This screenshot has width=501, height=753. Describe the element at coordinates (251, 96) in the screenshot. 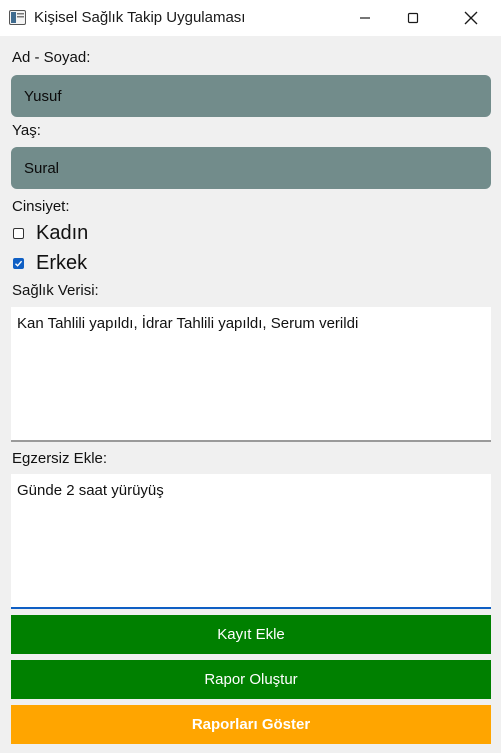

I see `name-field: Yusuf` at that location.